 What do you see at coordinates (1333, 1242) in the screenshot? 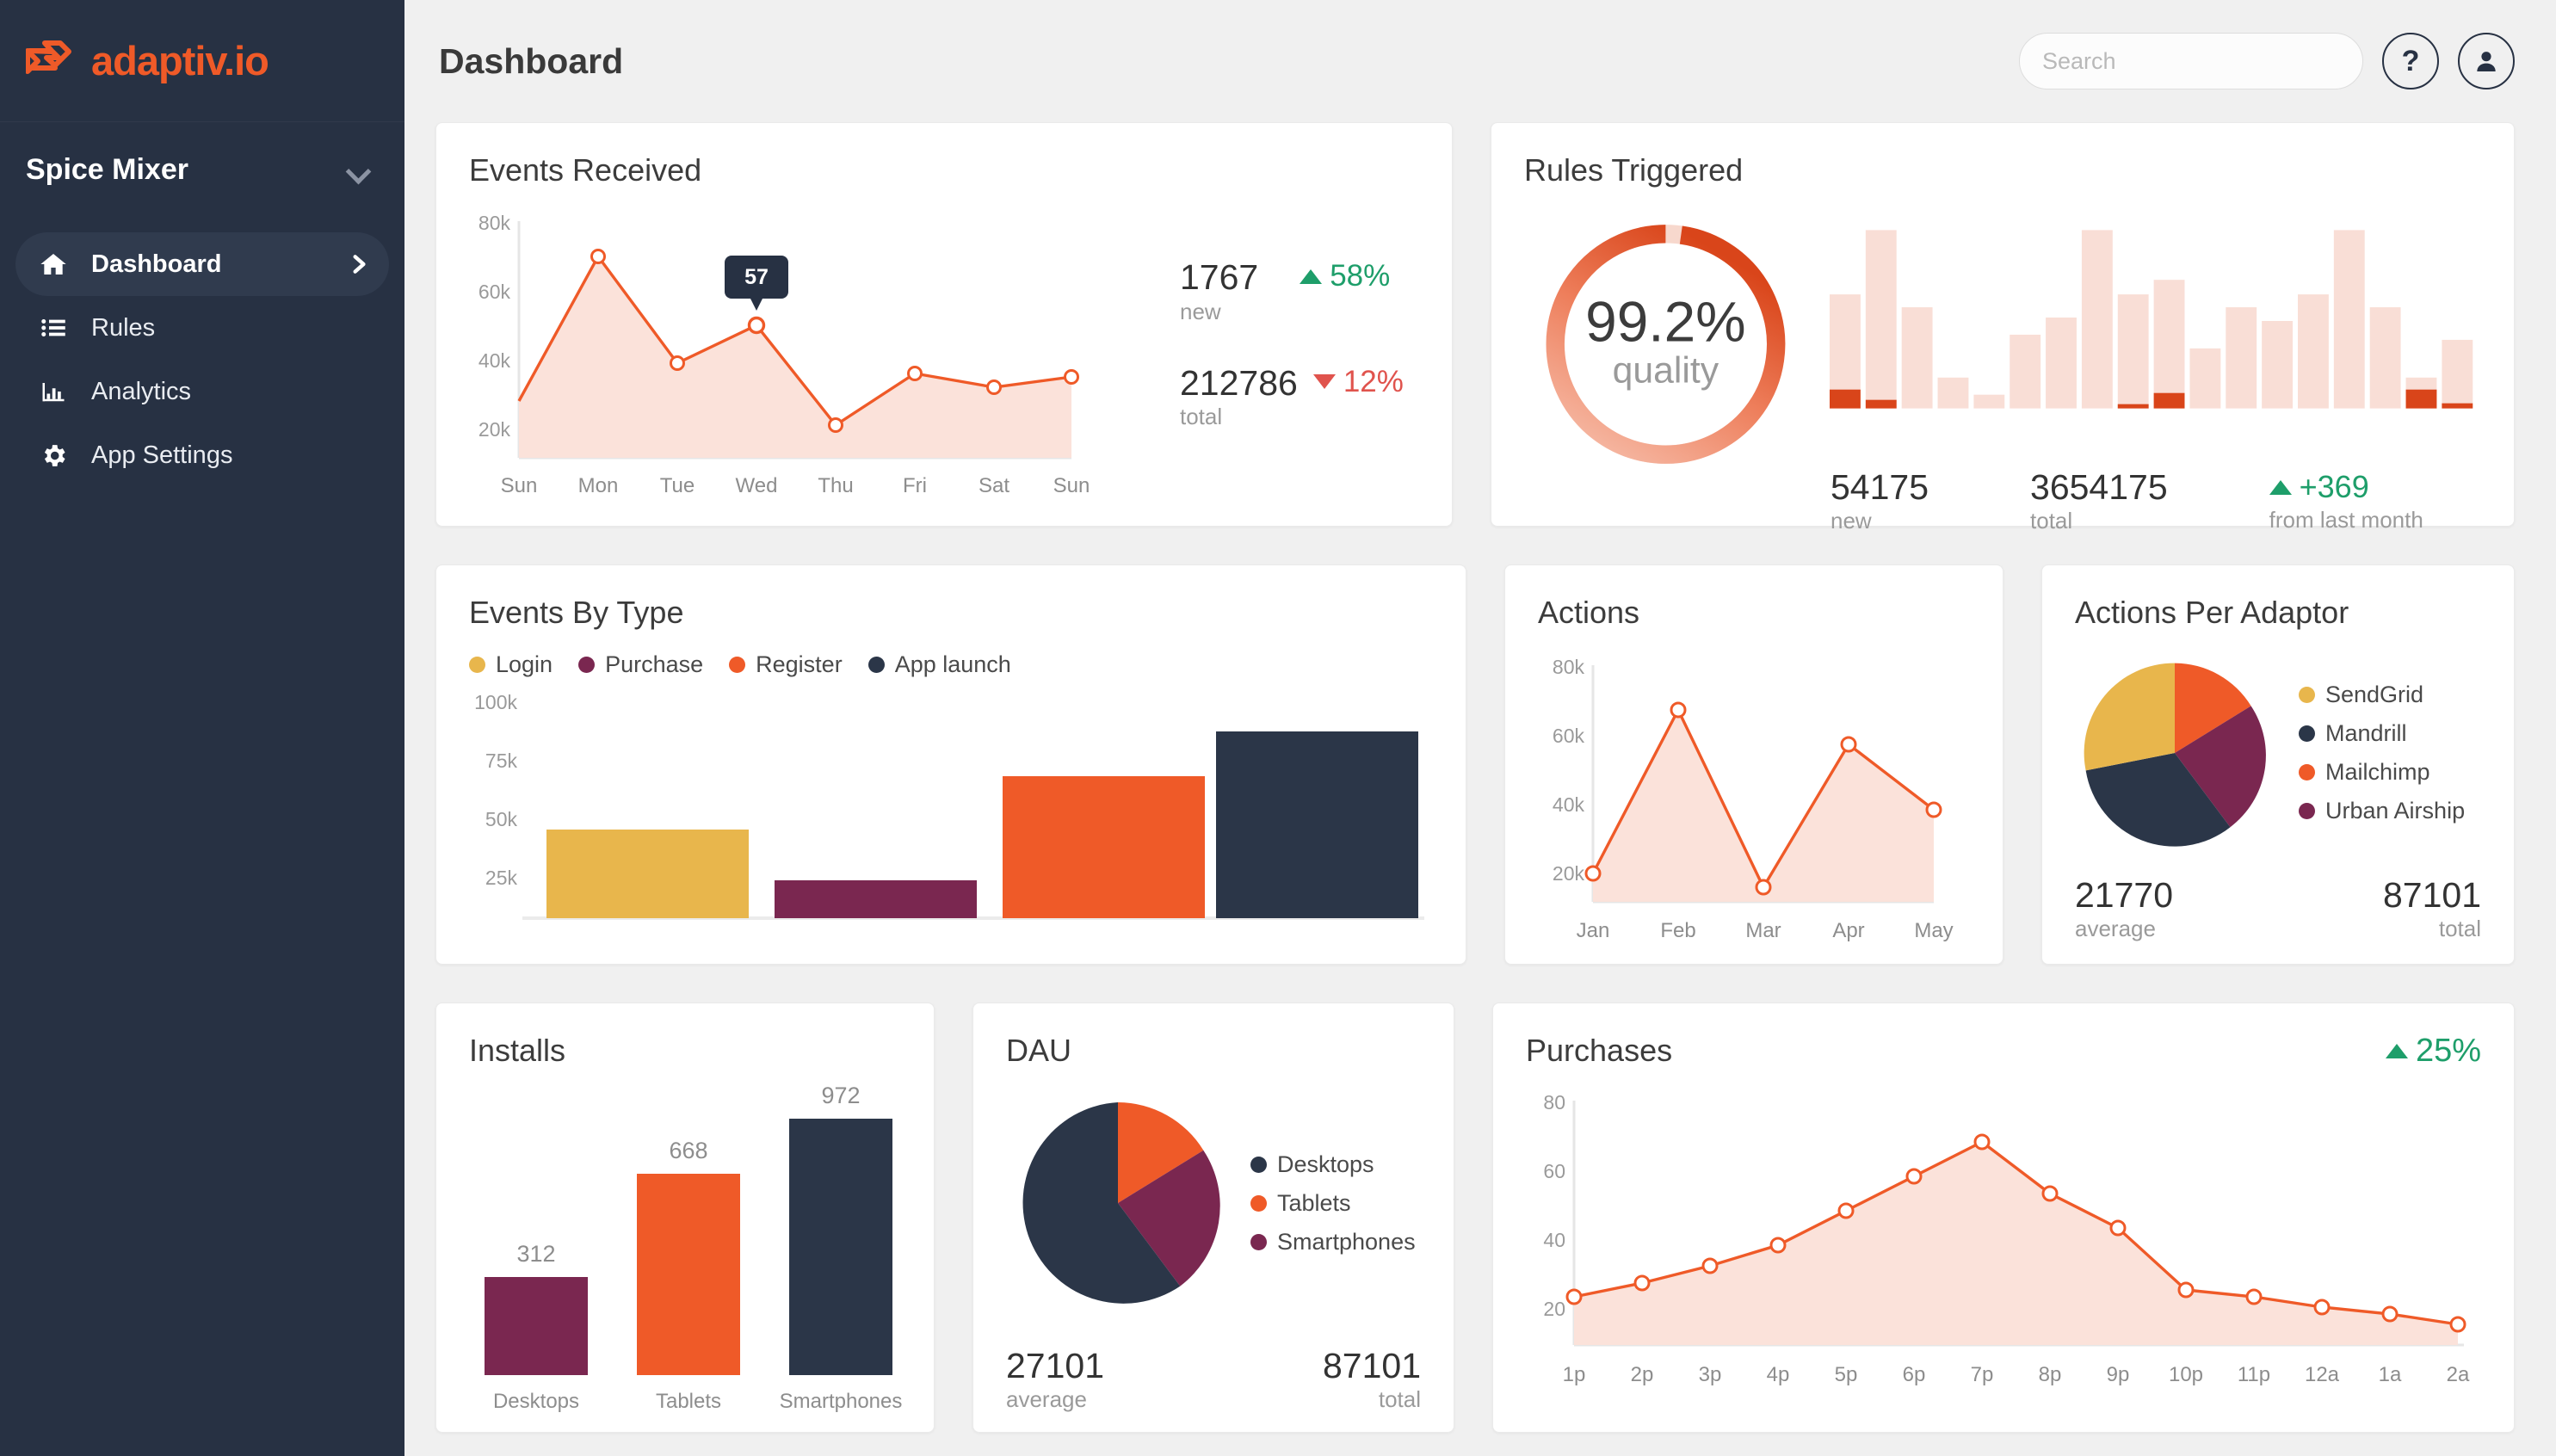
I see `legend-item-smartphones: Smartphones` at bounding box center [1333, 1242].